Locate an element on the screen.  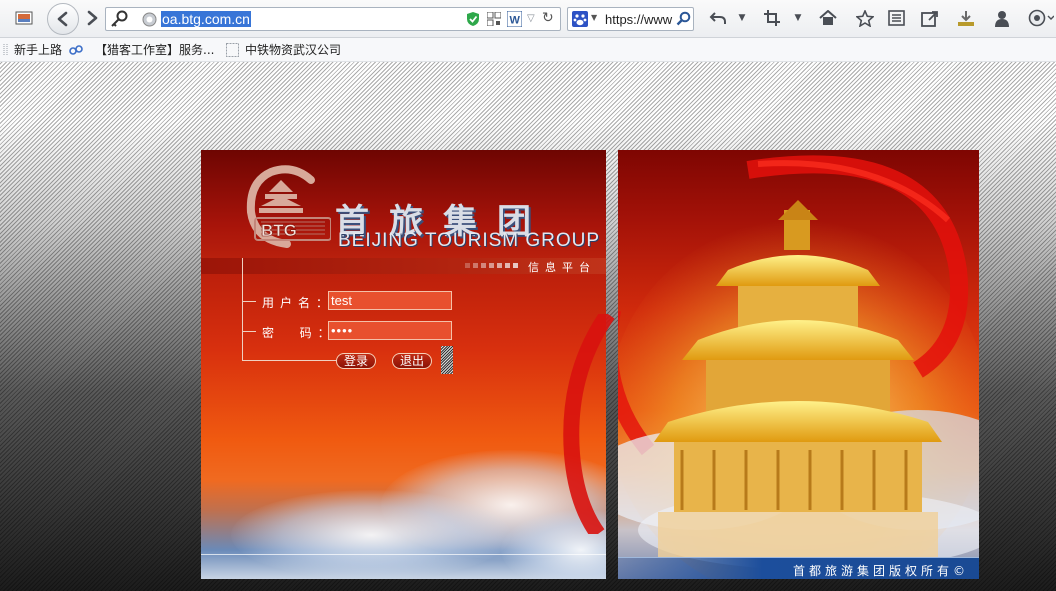
page-icon is located at coordinates (232, 51).